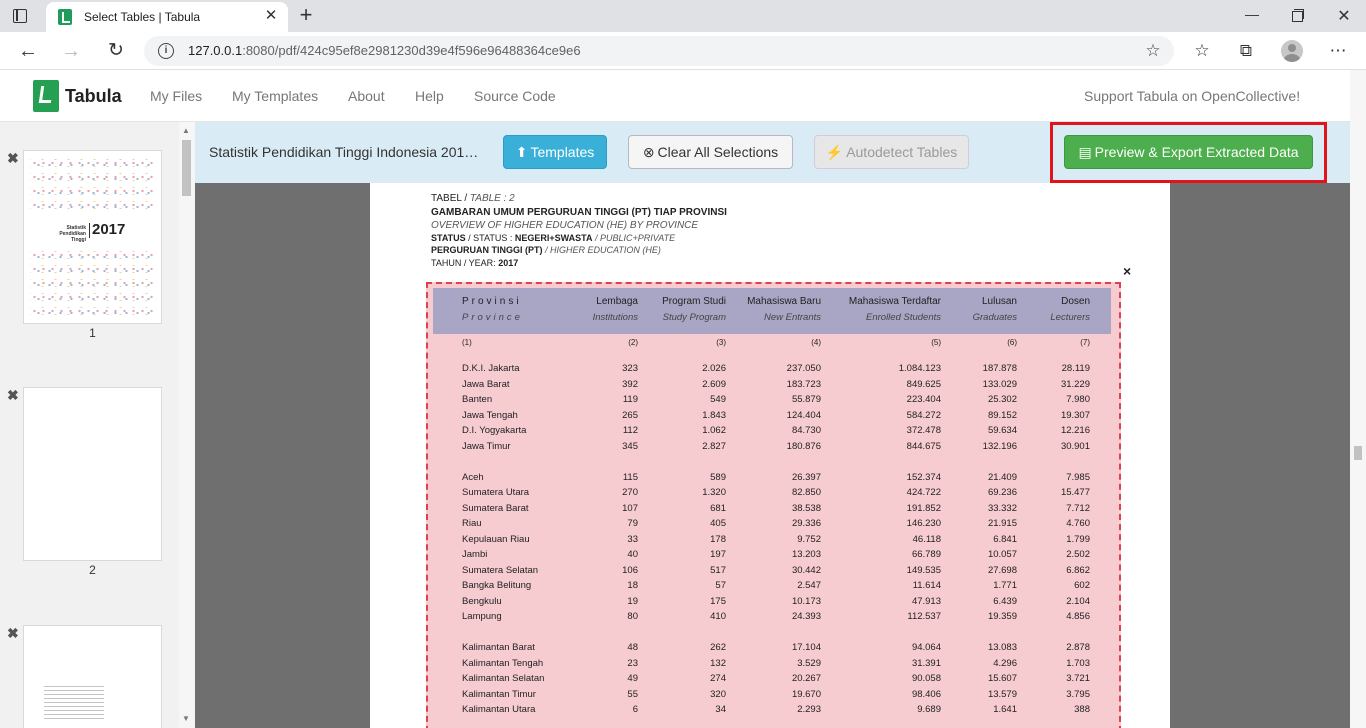  I want to click on site-info-icon: i, so click(166, 51).